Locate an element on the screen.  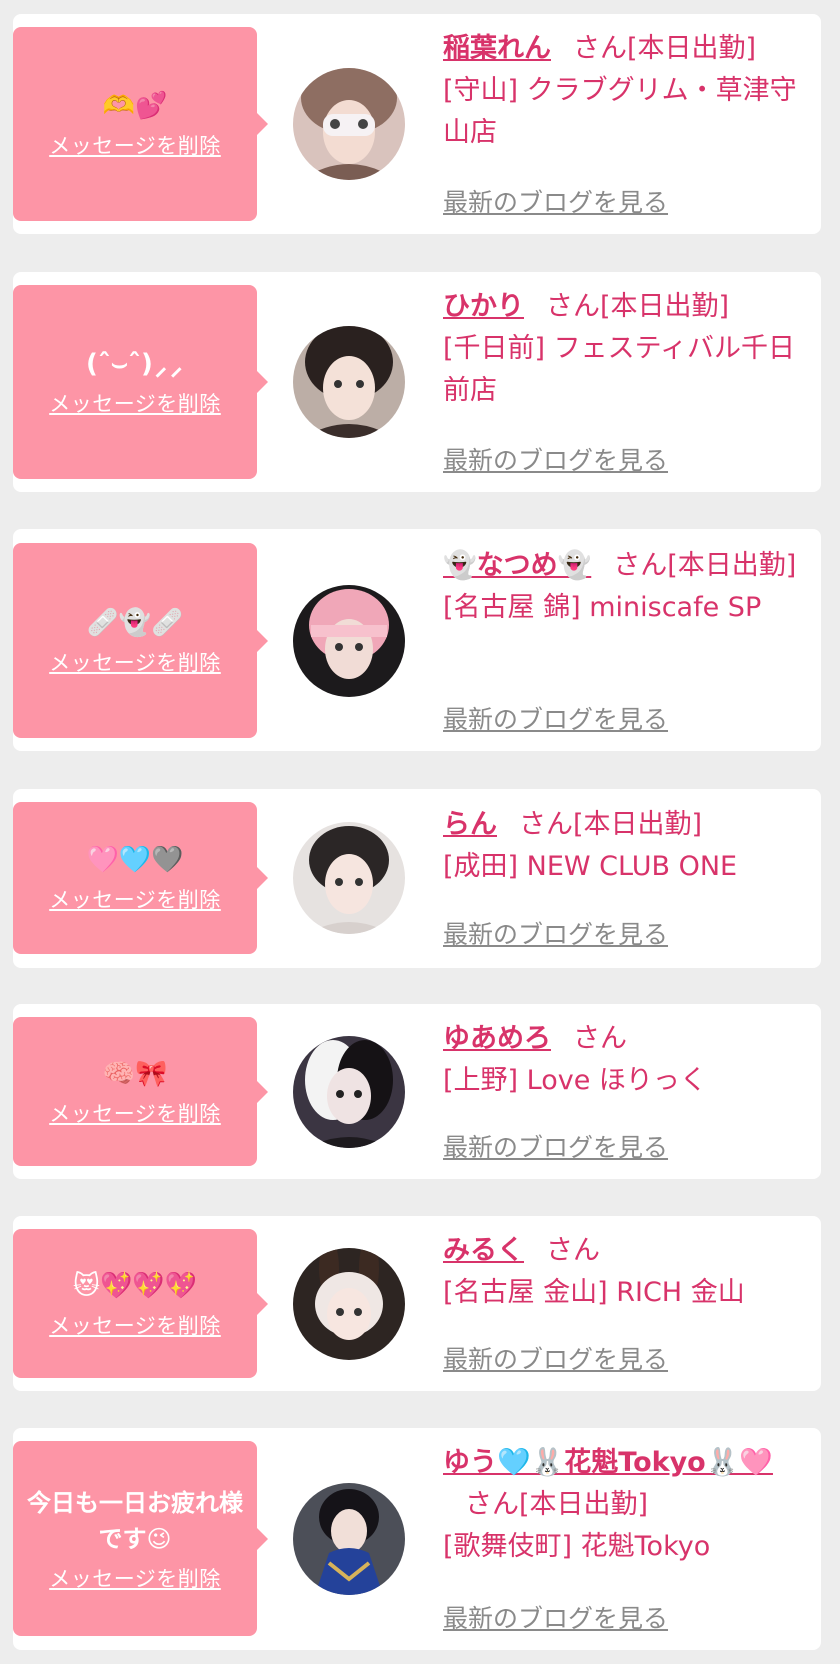
message-text: 🫶💕 is located at coordinates (135, 106).